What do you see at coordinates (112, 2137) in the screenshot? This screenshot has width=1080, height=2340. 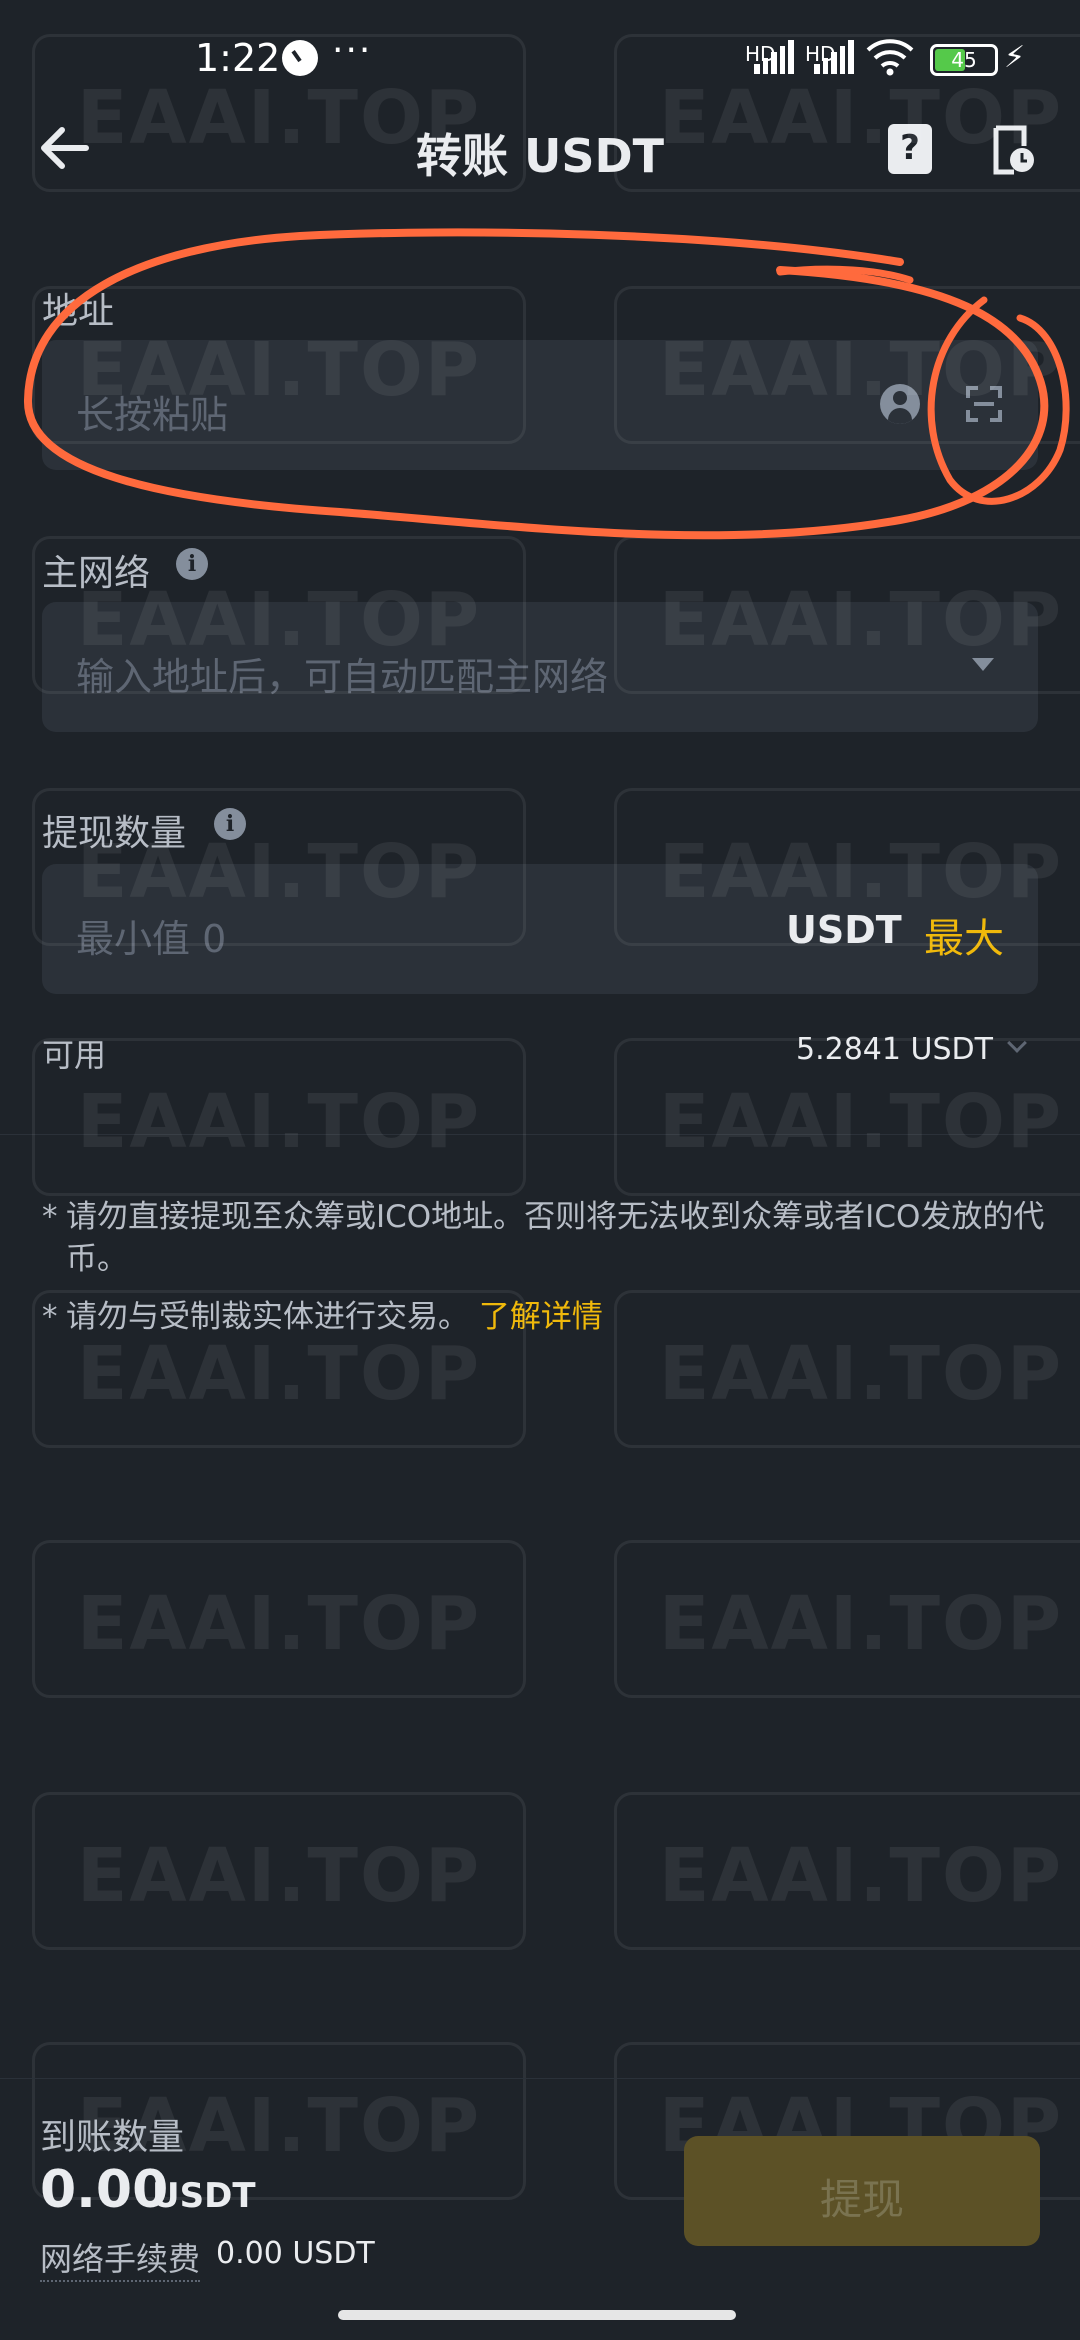 I see `receive-amount-label: 到账数量` at bounding box center [112, 2137].